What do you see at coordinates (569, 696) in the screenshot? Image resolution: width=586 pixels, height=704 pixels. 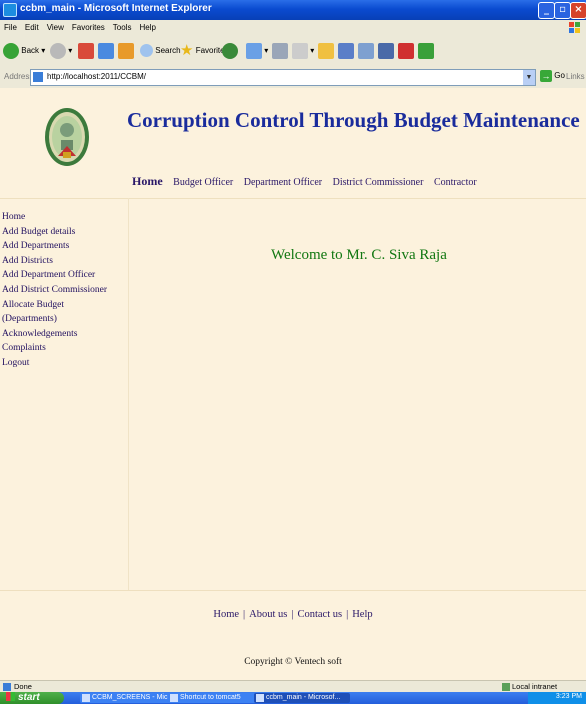 I see `clock: 3:23 PM` at bounding box center [569, 696].